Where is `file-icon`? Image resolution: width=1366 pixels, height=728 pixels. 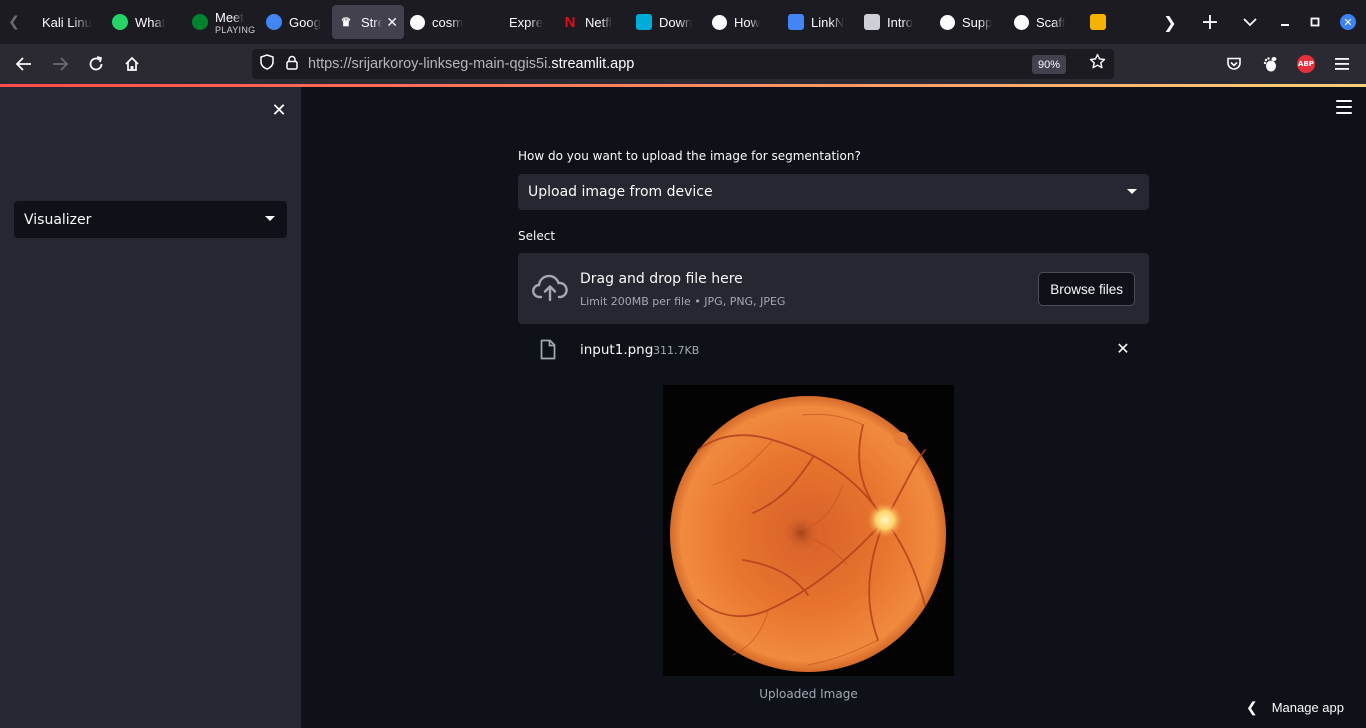 file-icon is located at coordinates (548, 349).